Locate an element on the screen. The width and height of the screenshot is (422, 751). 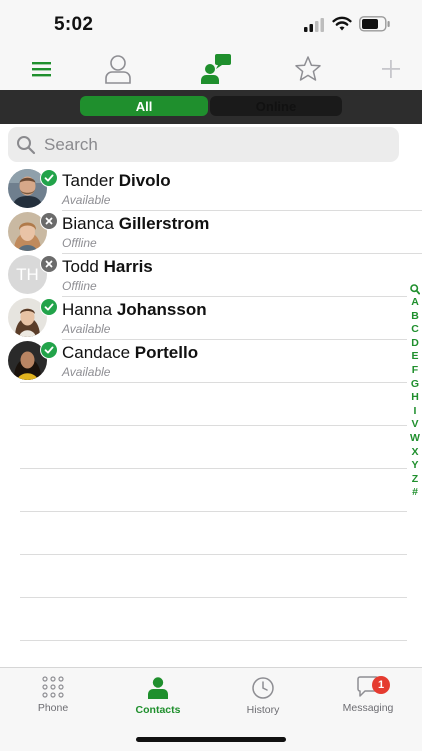
contact-person-icon is located at coordinates (118, 69).